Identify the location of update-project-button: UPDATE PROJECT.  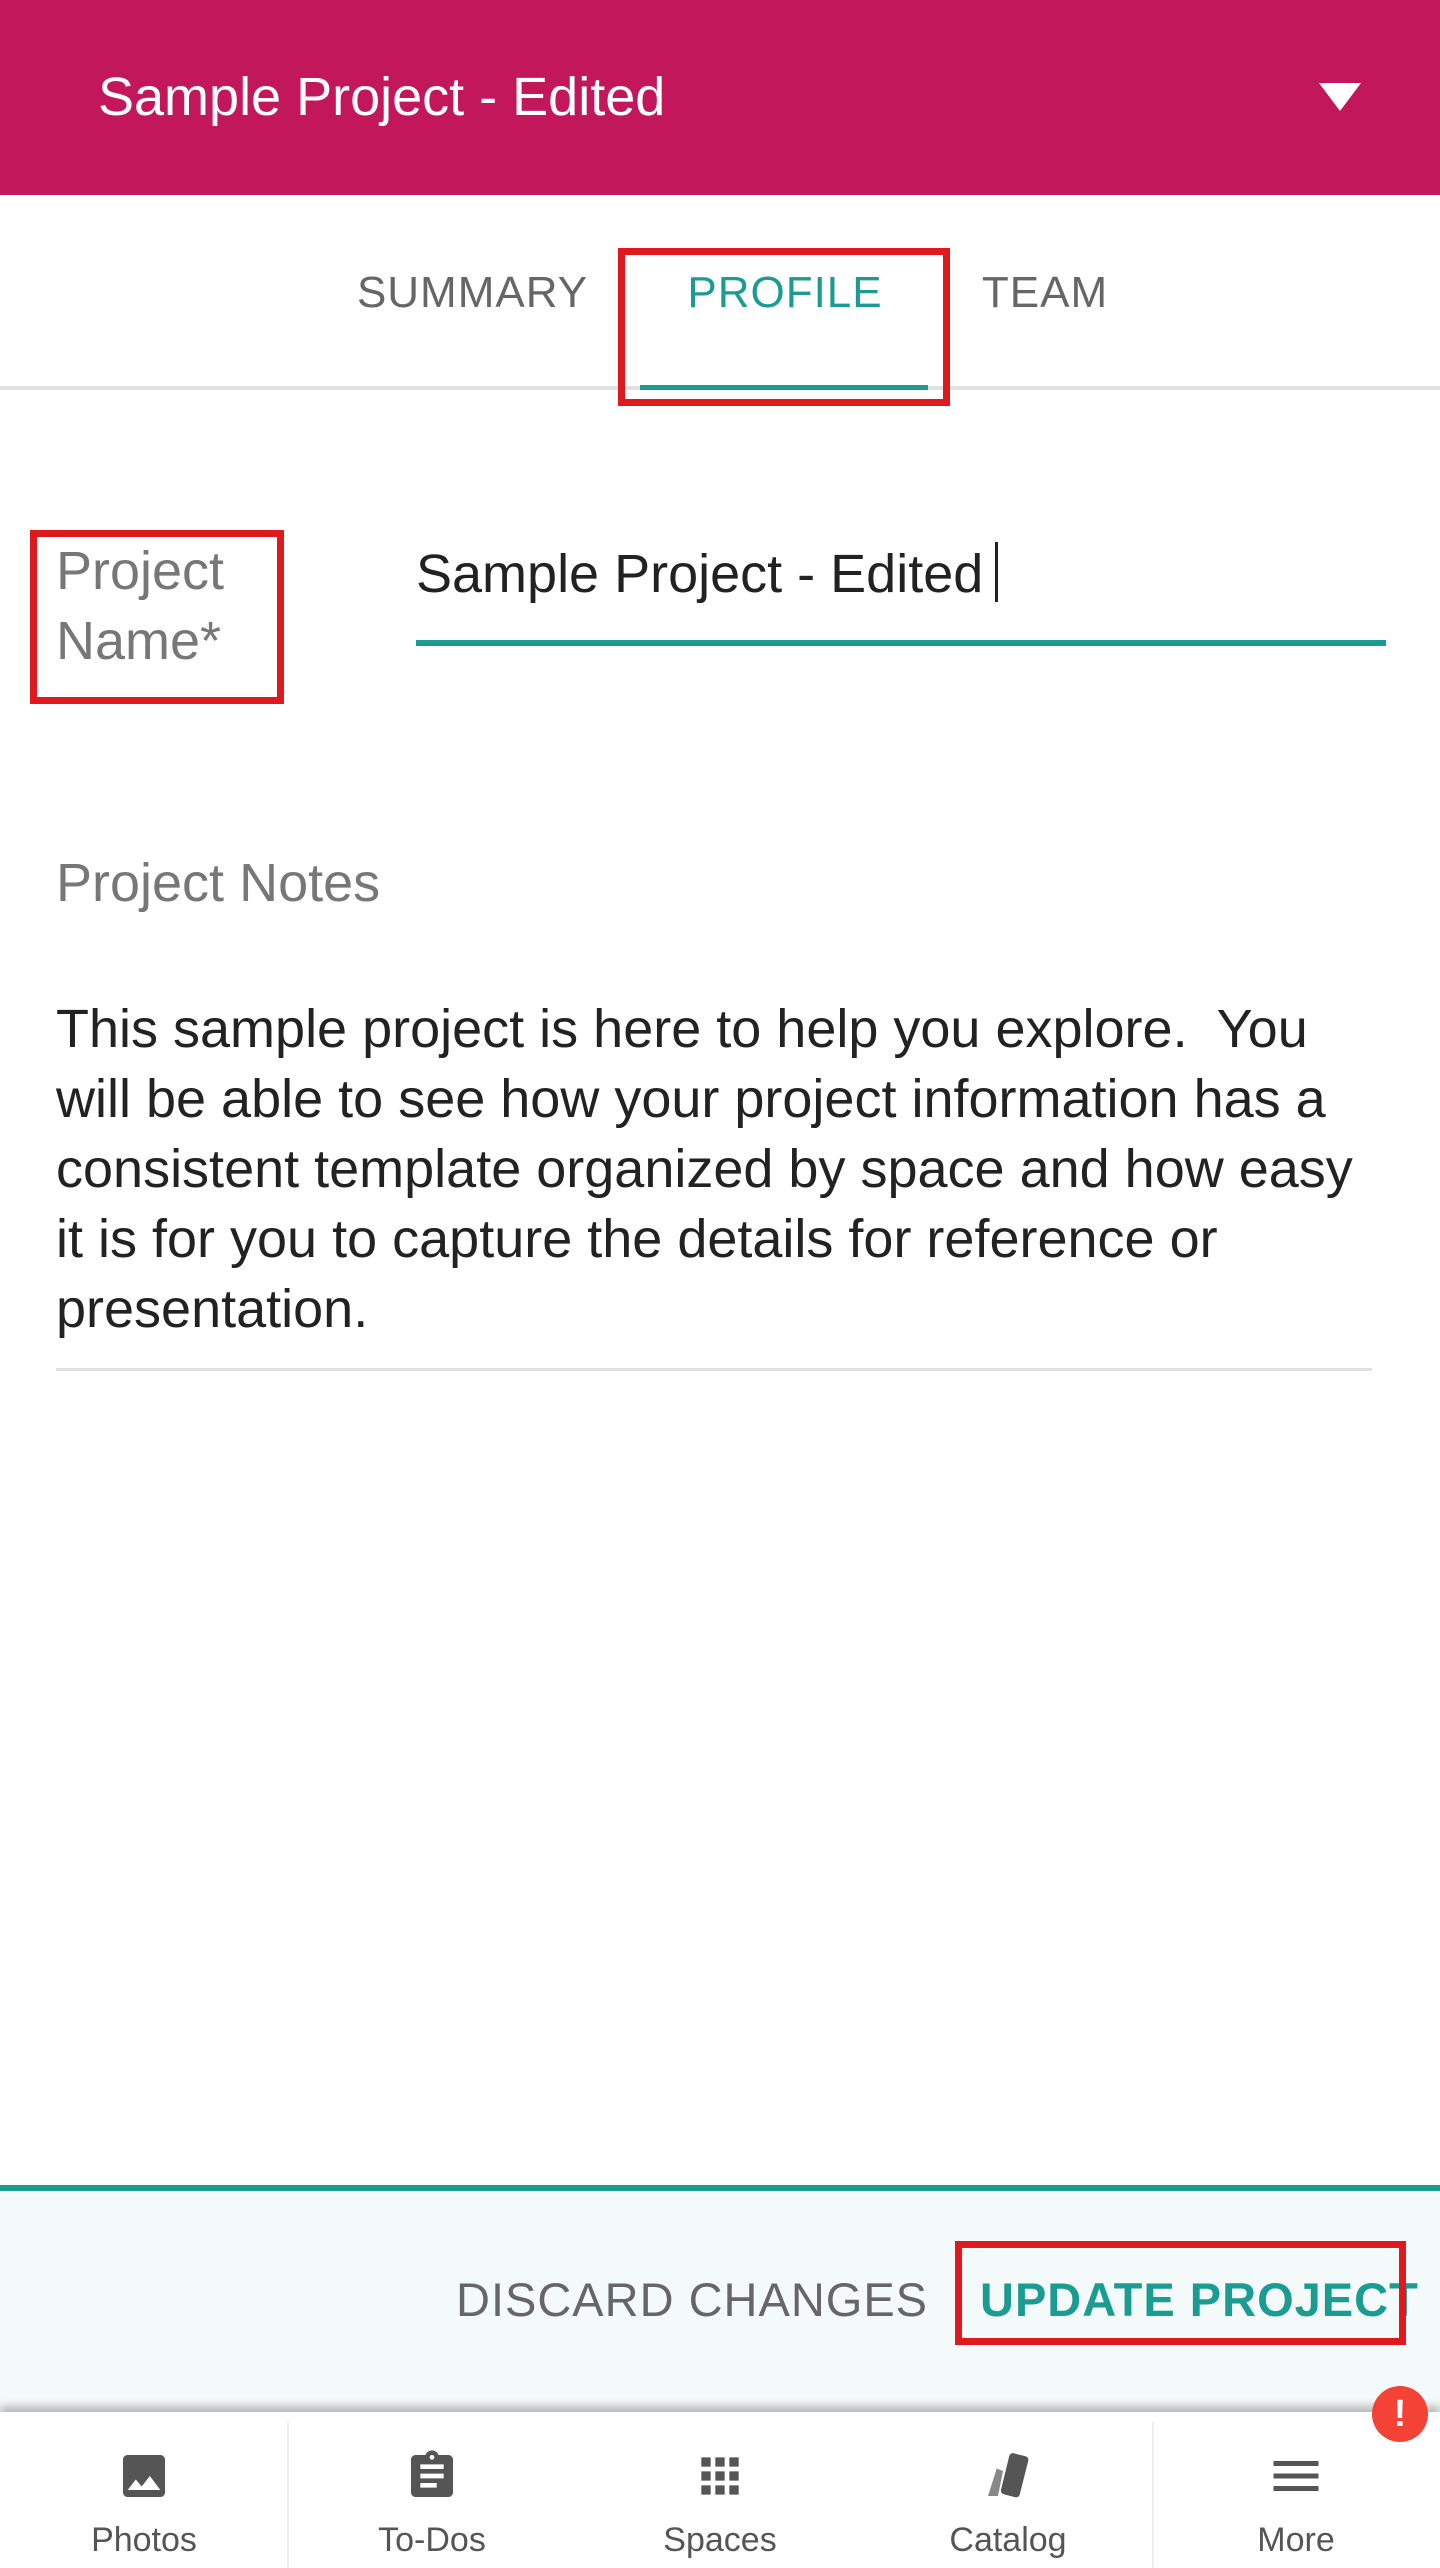
(1199, 2300).